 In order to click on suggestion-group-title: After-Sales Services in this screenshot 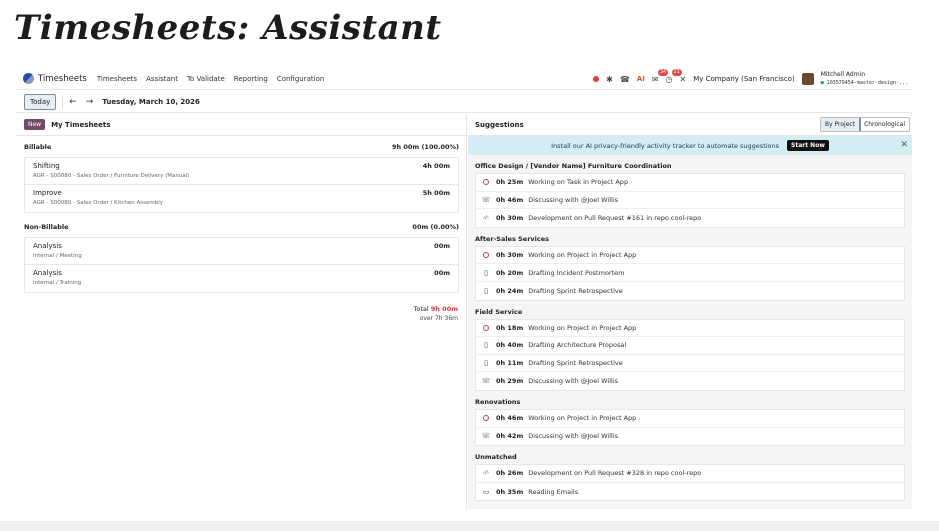, I will do `click(512, 238)`.